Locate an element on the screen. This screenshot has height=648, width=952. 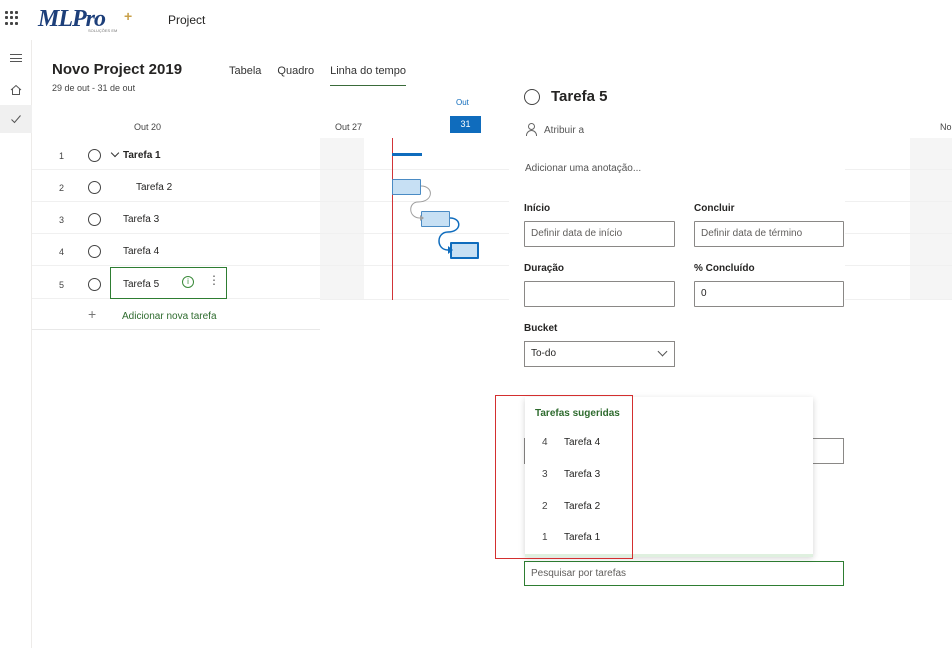
more-options-icon: ⋮ is located at coordinates (214, 280).